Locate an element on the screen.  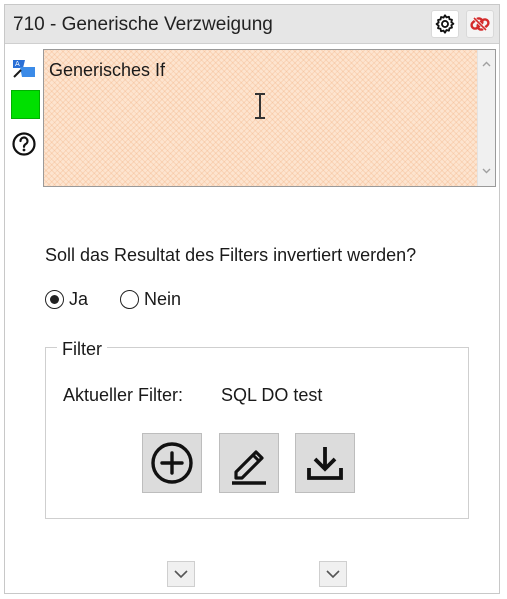
filter-group-title: Filter is located at coordinates (82, 349).